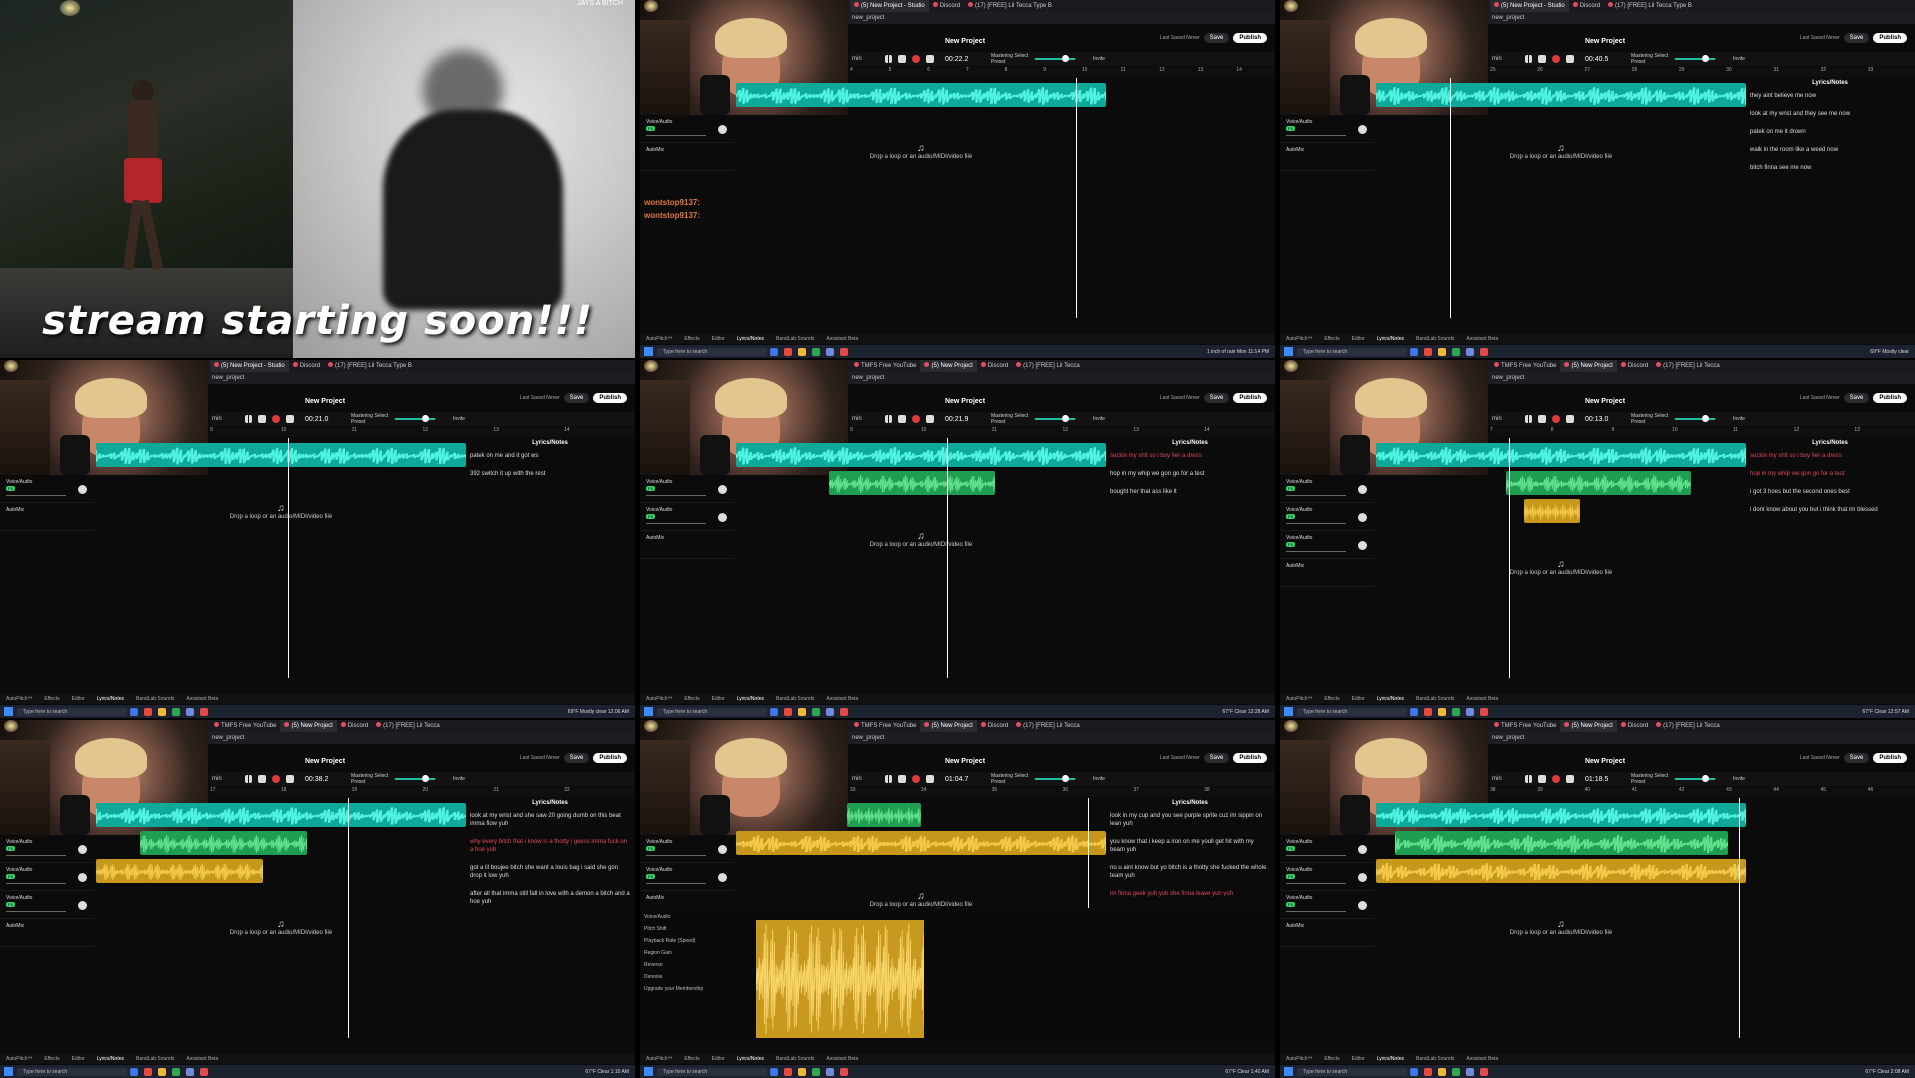 The width and height of the screenshot is (1915, 1078). What do you see at coordinates (550, 474) in the screenshot?
I see `lyric-line: 392 switch it up with the rest` at bounding box center [550, 474].